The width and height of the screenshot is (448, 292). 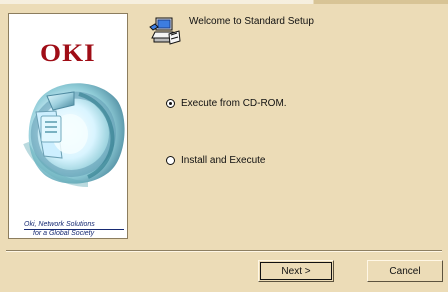 I want to click on option-label-execute-from-cd: Execute from CD-ROM., so click(x=234, y=103).